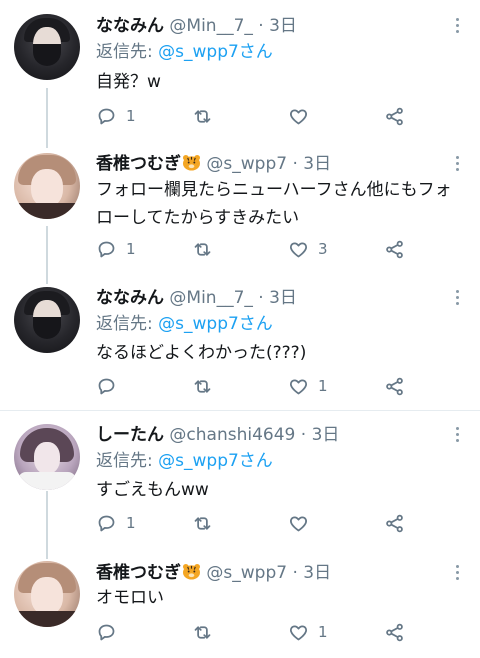  I want to click on avatar, so click(47, 594).